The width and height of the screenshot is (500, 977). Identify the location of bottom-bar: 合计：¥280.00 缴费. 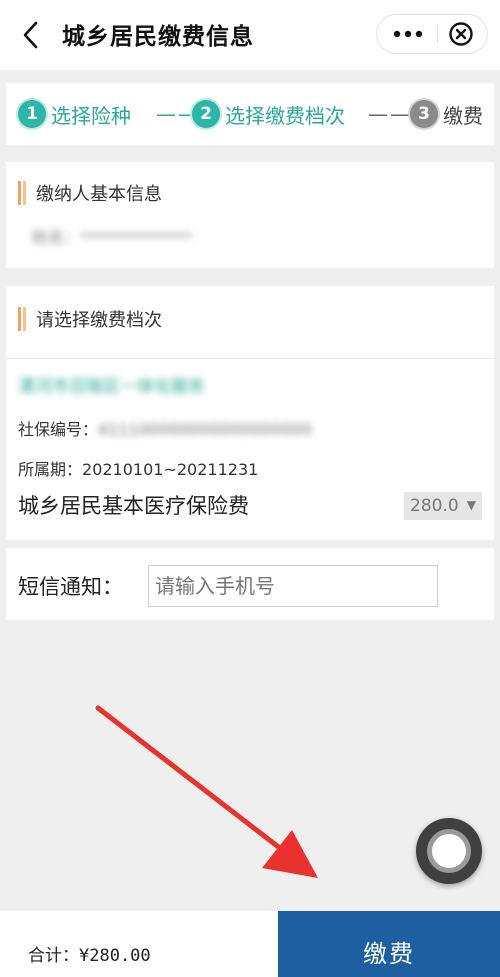
(250, 944).